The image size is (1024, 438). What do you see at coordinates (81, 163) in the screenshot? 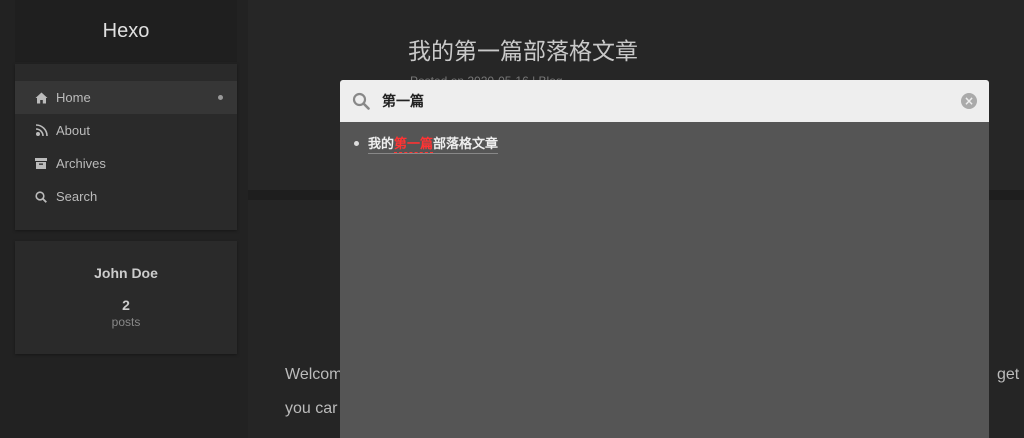
I see `sidebar-item-label: Archives` at bounding box center [81, 163].